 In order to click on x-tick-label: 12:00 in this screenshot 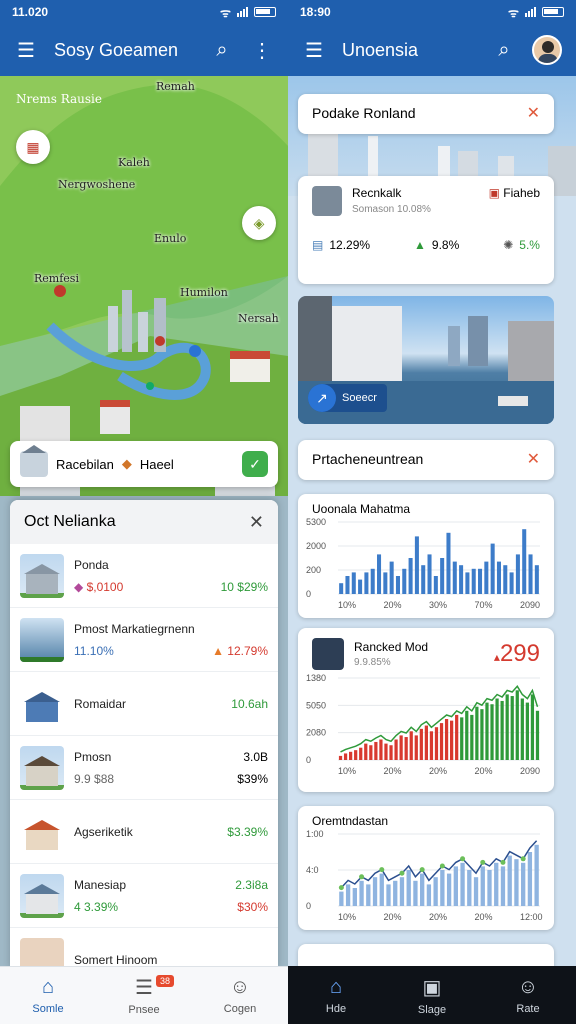, I will do `click(531, 917)`.